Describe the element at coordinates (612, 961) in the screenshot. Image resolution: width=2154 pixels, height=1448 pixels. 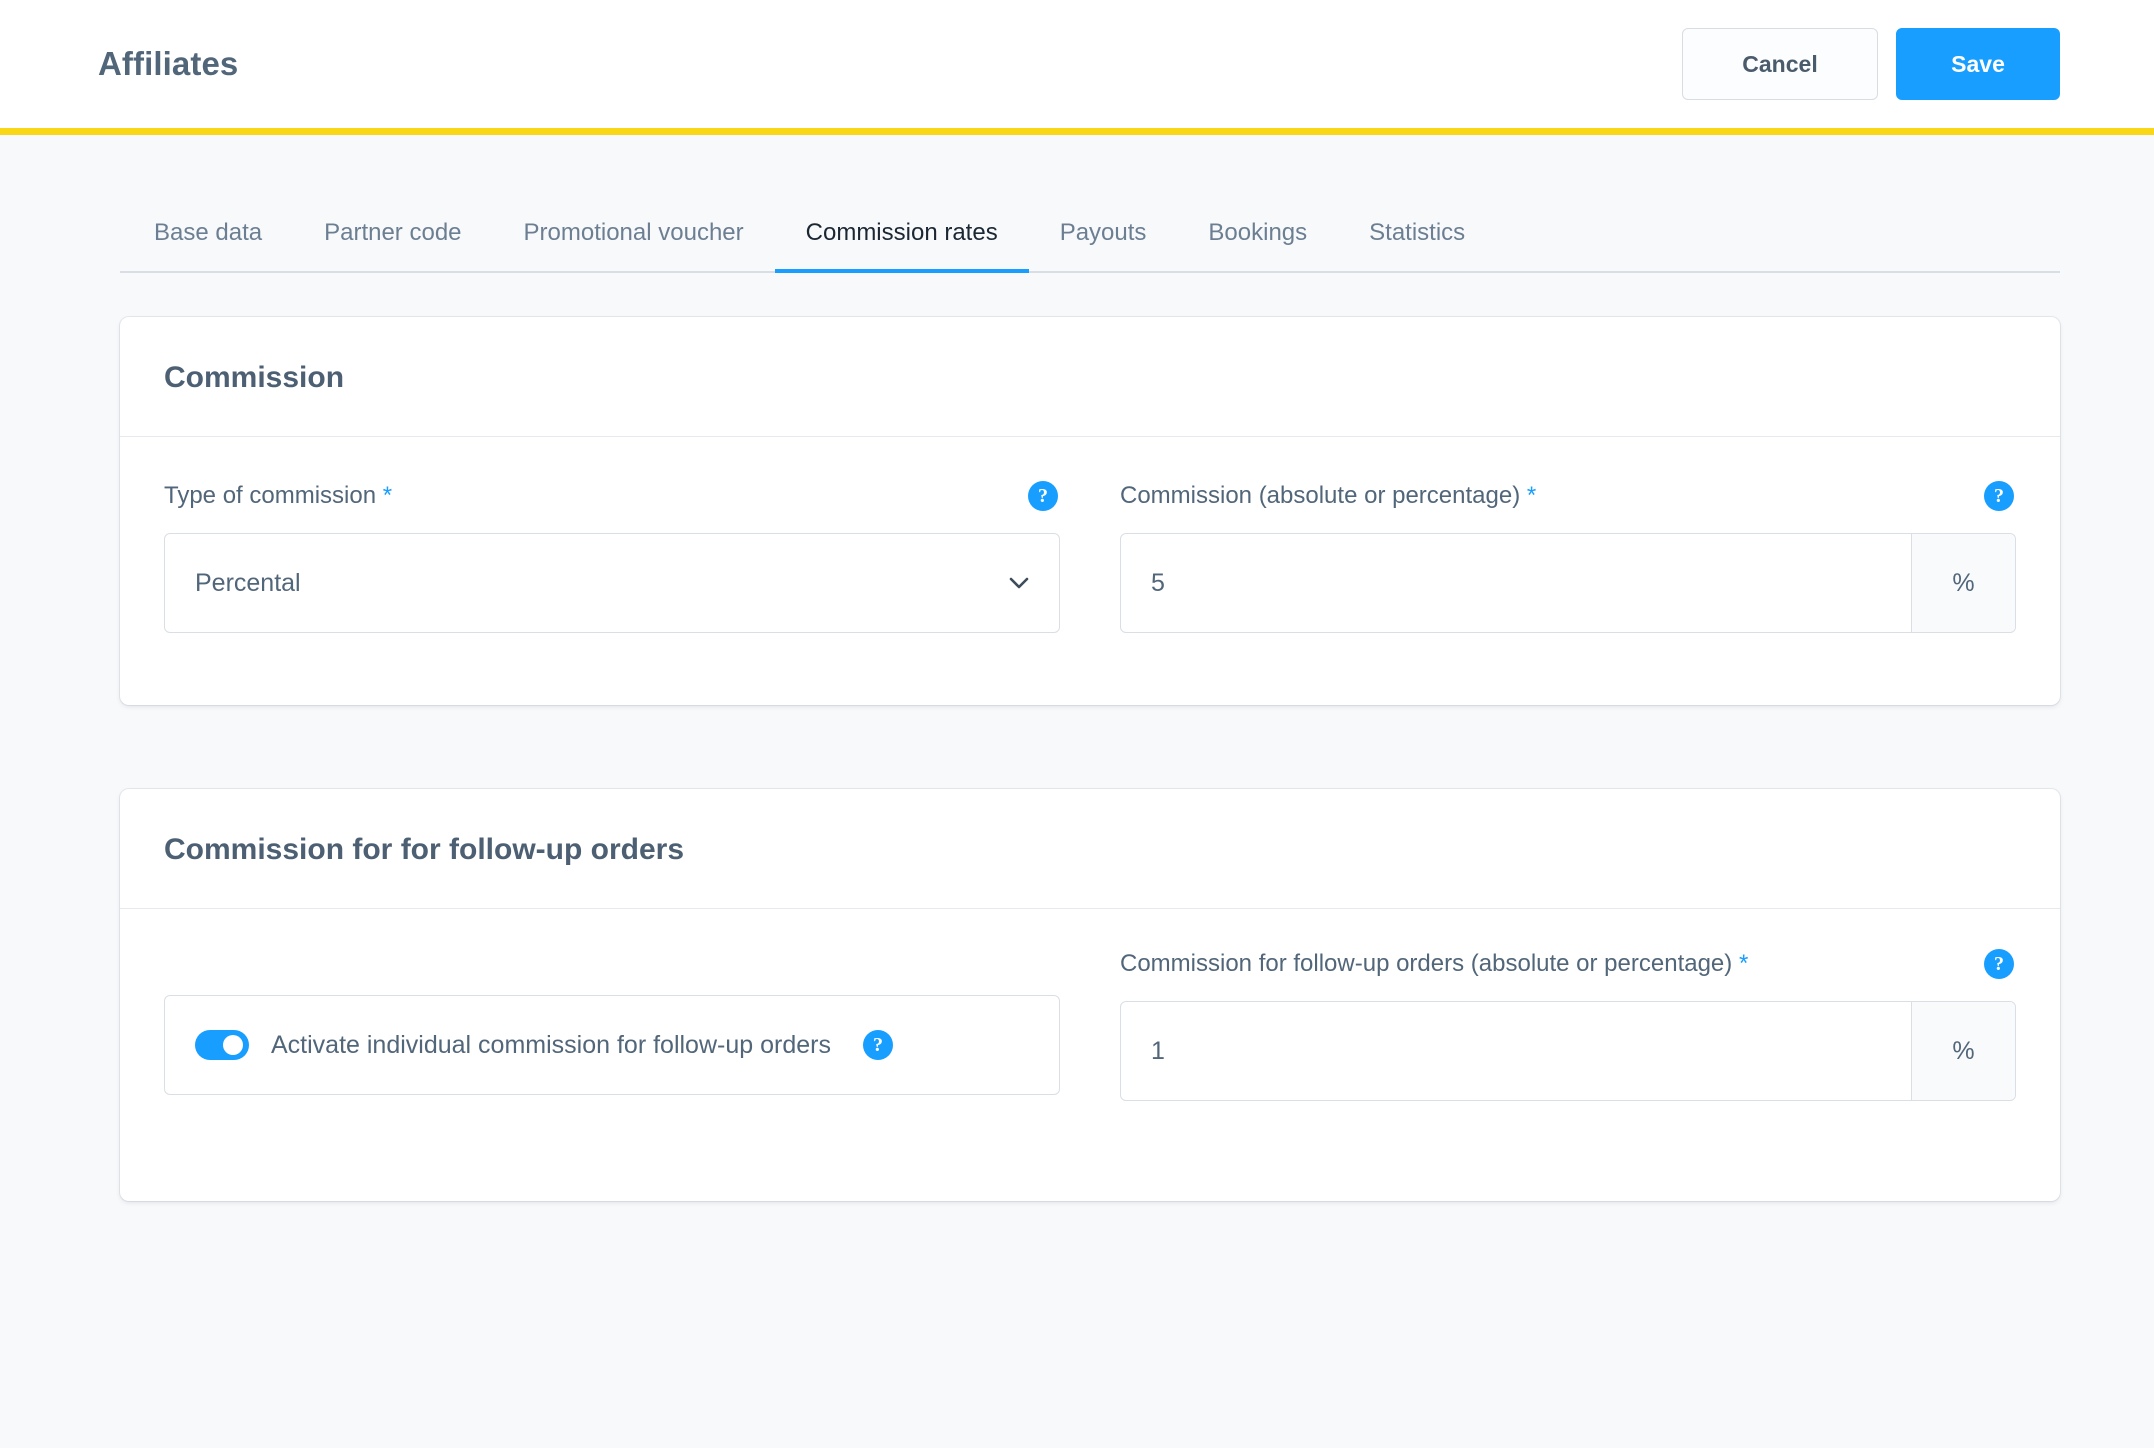
I see `followup-toggle-label-row` at that location.